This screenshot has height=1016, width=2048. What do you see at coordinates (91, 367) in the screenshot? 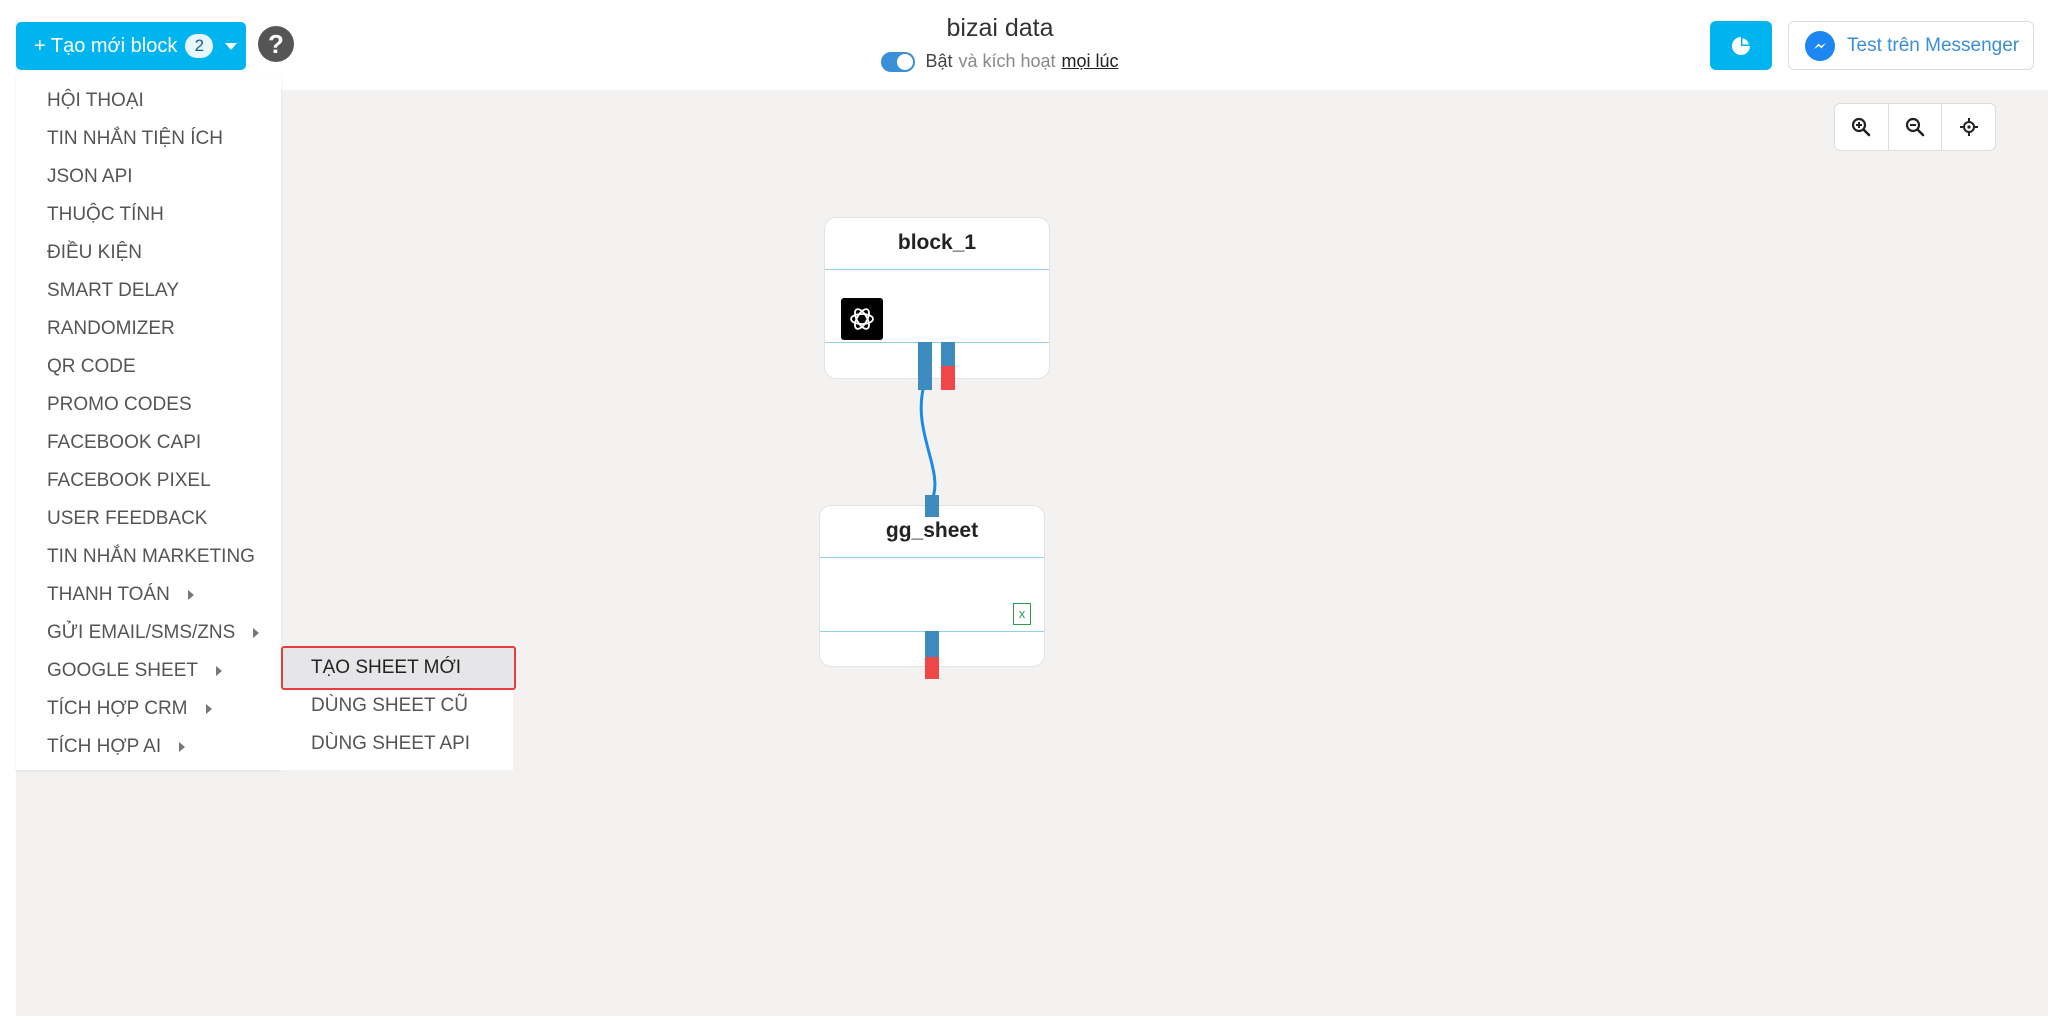
I see `menu-item-qr-code: QR CODE` at bounding box center [91, 367].